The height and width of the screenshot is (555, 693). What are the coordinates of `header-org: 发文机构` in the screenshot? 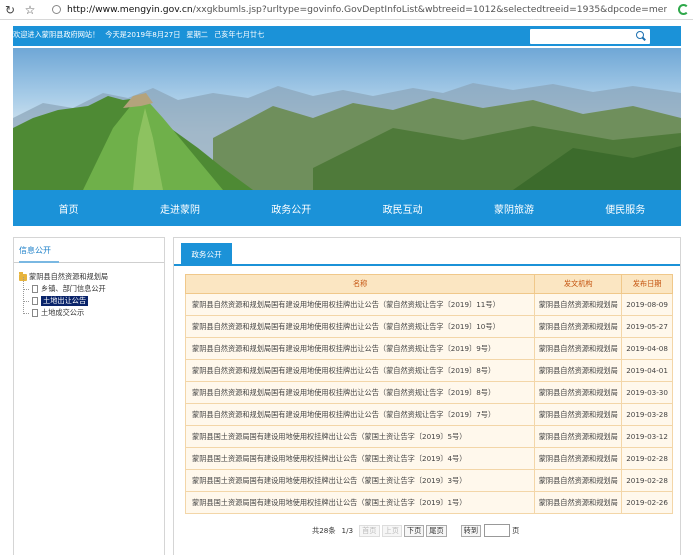 It's located at (578, 284).